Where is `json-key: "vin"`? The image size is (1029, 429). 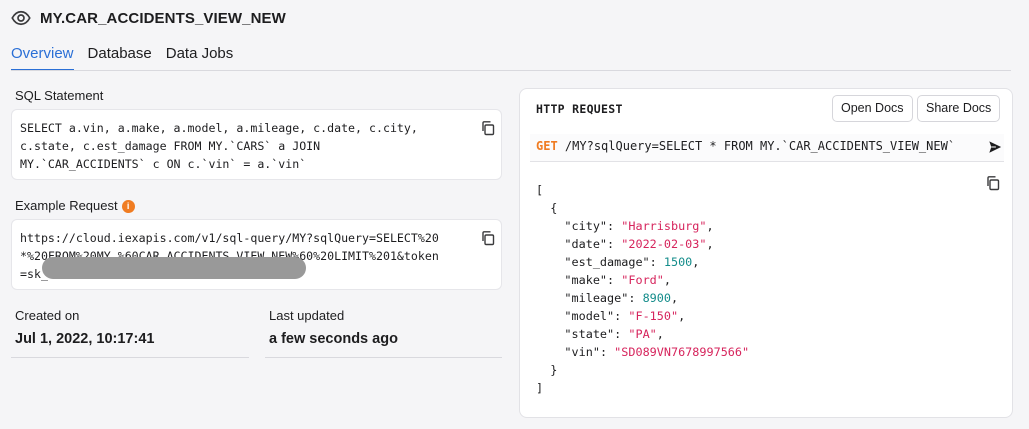 json-key: "vin" is located at coordinates (582, 352).